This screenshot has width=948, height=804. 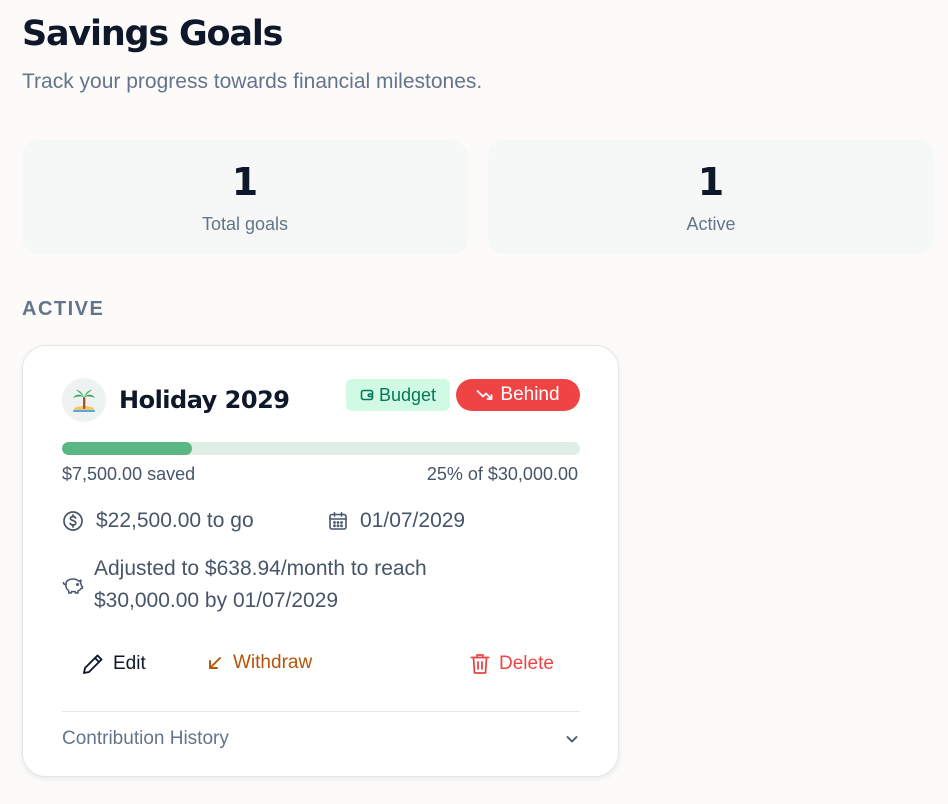 I want to click on stat-label: Active, so click(x=711, y=224).